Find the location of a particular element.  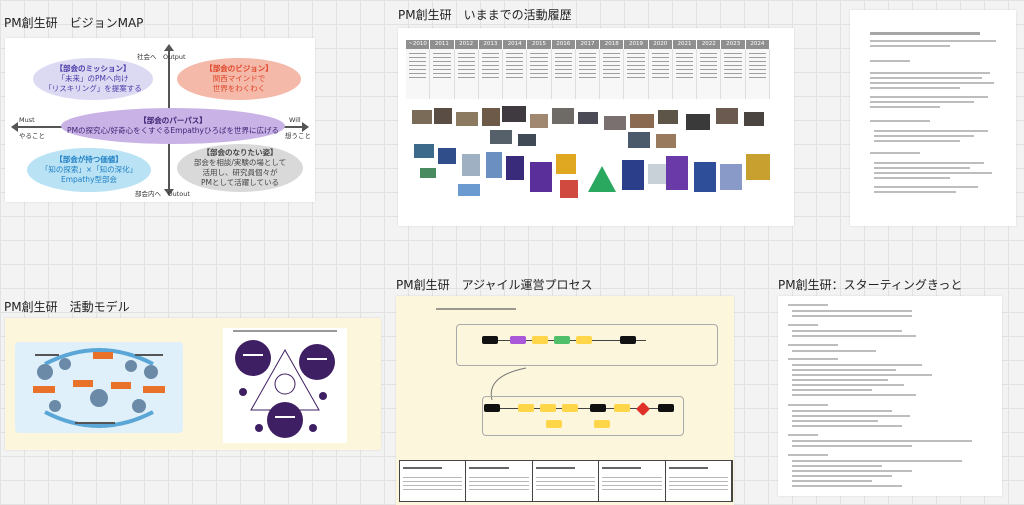

values-ellipse: 【部会が持つ価値】 「知の探索」×「知の深化」 Empathy型部会 is located at coordinates (89, 170).